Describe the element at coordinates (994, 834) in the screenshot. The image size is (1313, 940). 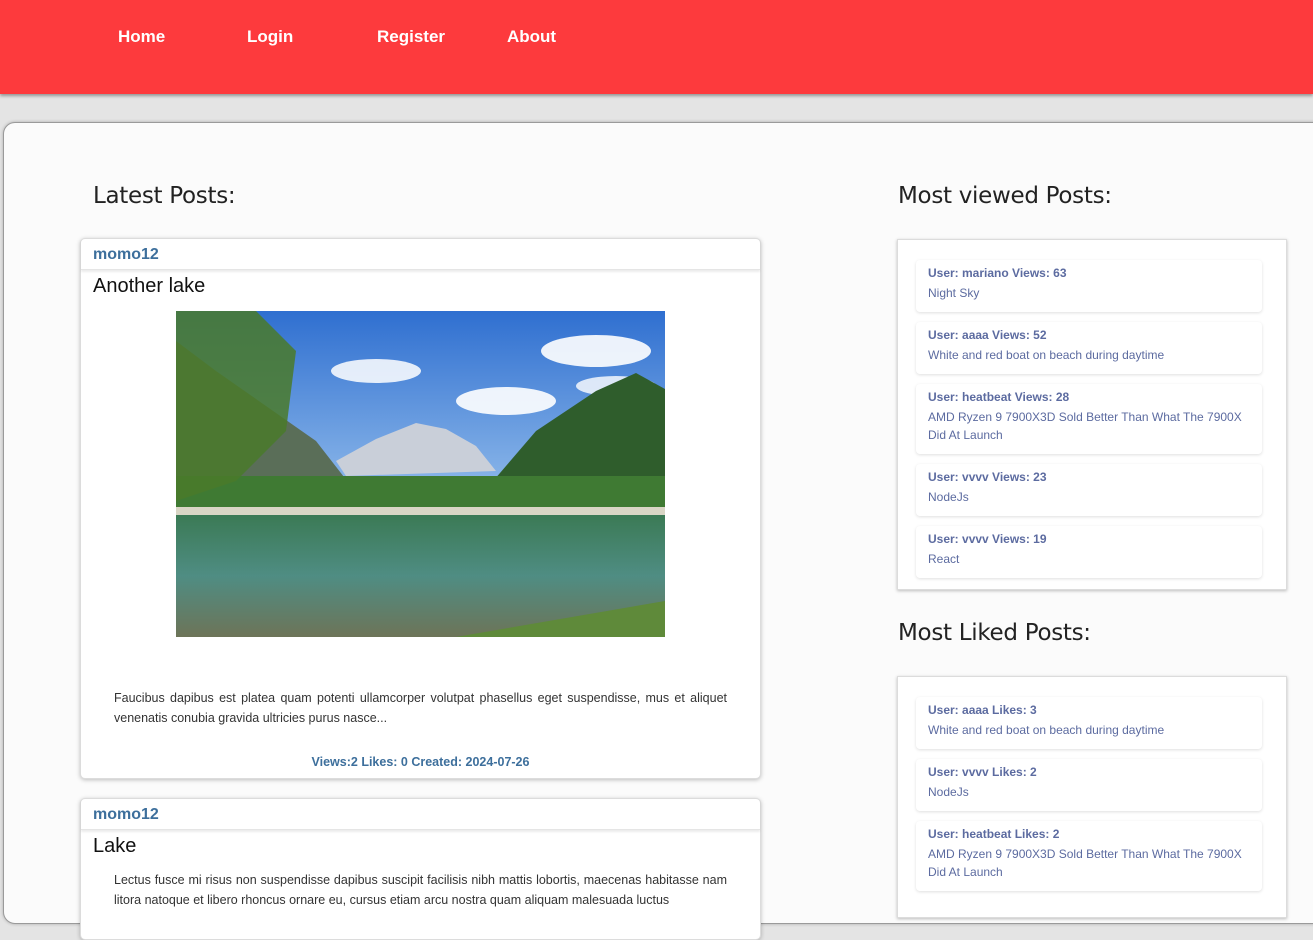
I see `post-user-likes: User: heatbeat Likes: 2` at that location.